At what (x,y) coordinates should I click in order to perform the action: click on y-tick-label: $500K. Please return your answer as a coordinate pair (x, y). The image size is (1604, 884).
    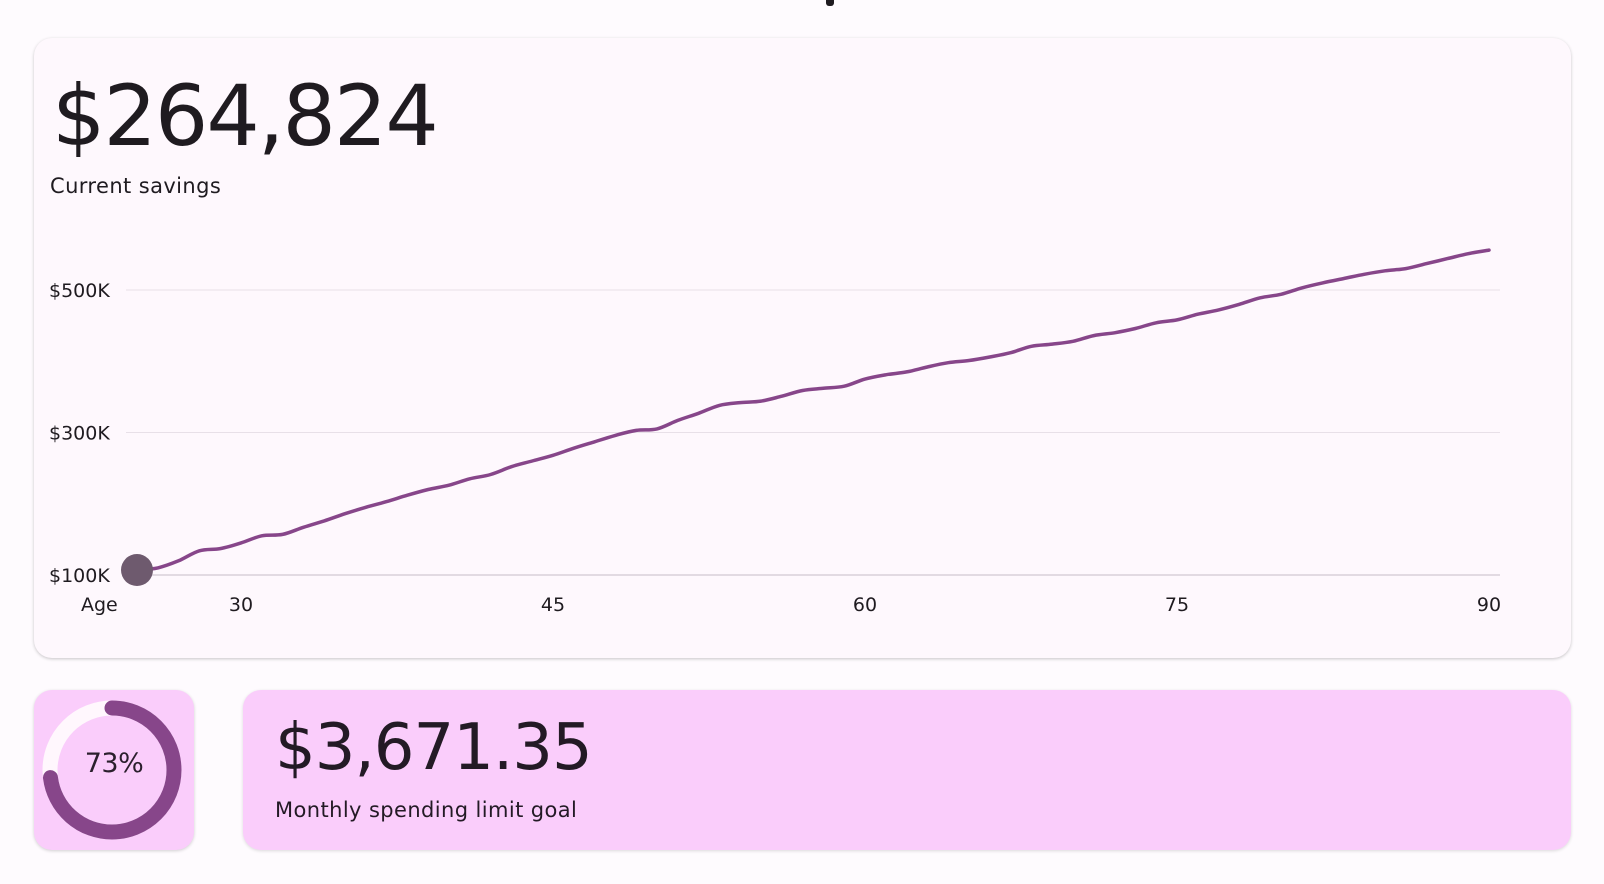
    Looking at the image, I should click on (79, 291).